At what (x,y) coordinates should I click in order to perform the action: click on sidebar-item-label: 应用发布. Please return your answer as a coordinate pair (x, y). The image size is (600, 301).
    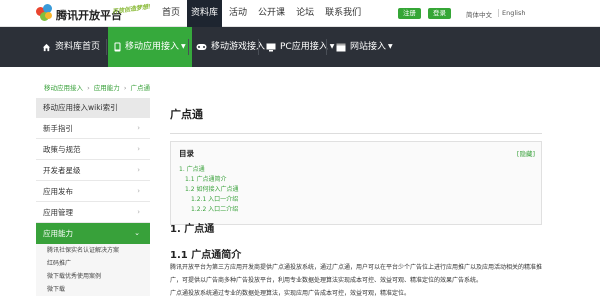
    Looking at the image, I should click on (58, 191).